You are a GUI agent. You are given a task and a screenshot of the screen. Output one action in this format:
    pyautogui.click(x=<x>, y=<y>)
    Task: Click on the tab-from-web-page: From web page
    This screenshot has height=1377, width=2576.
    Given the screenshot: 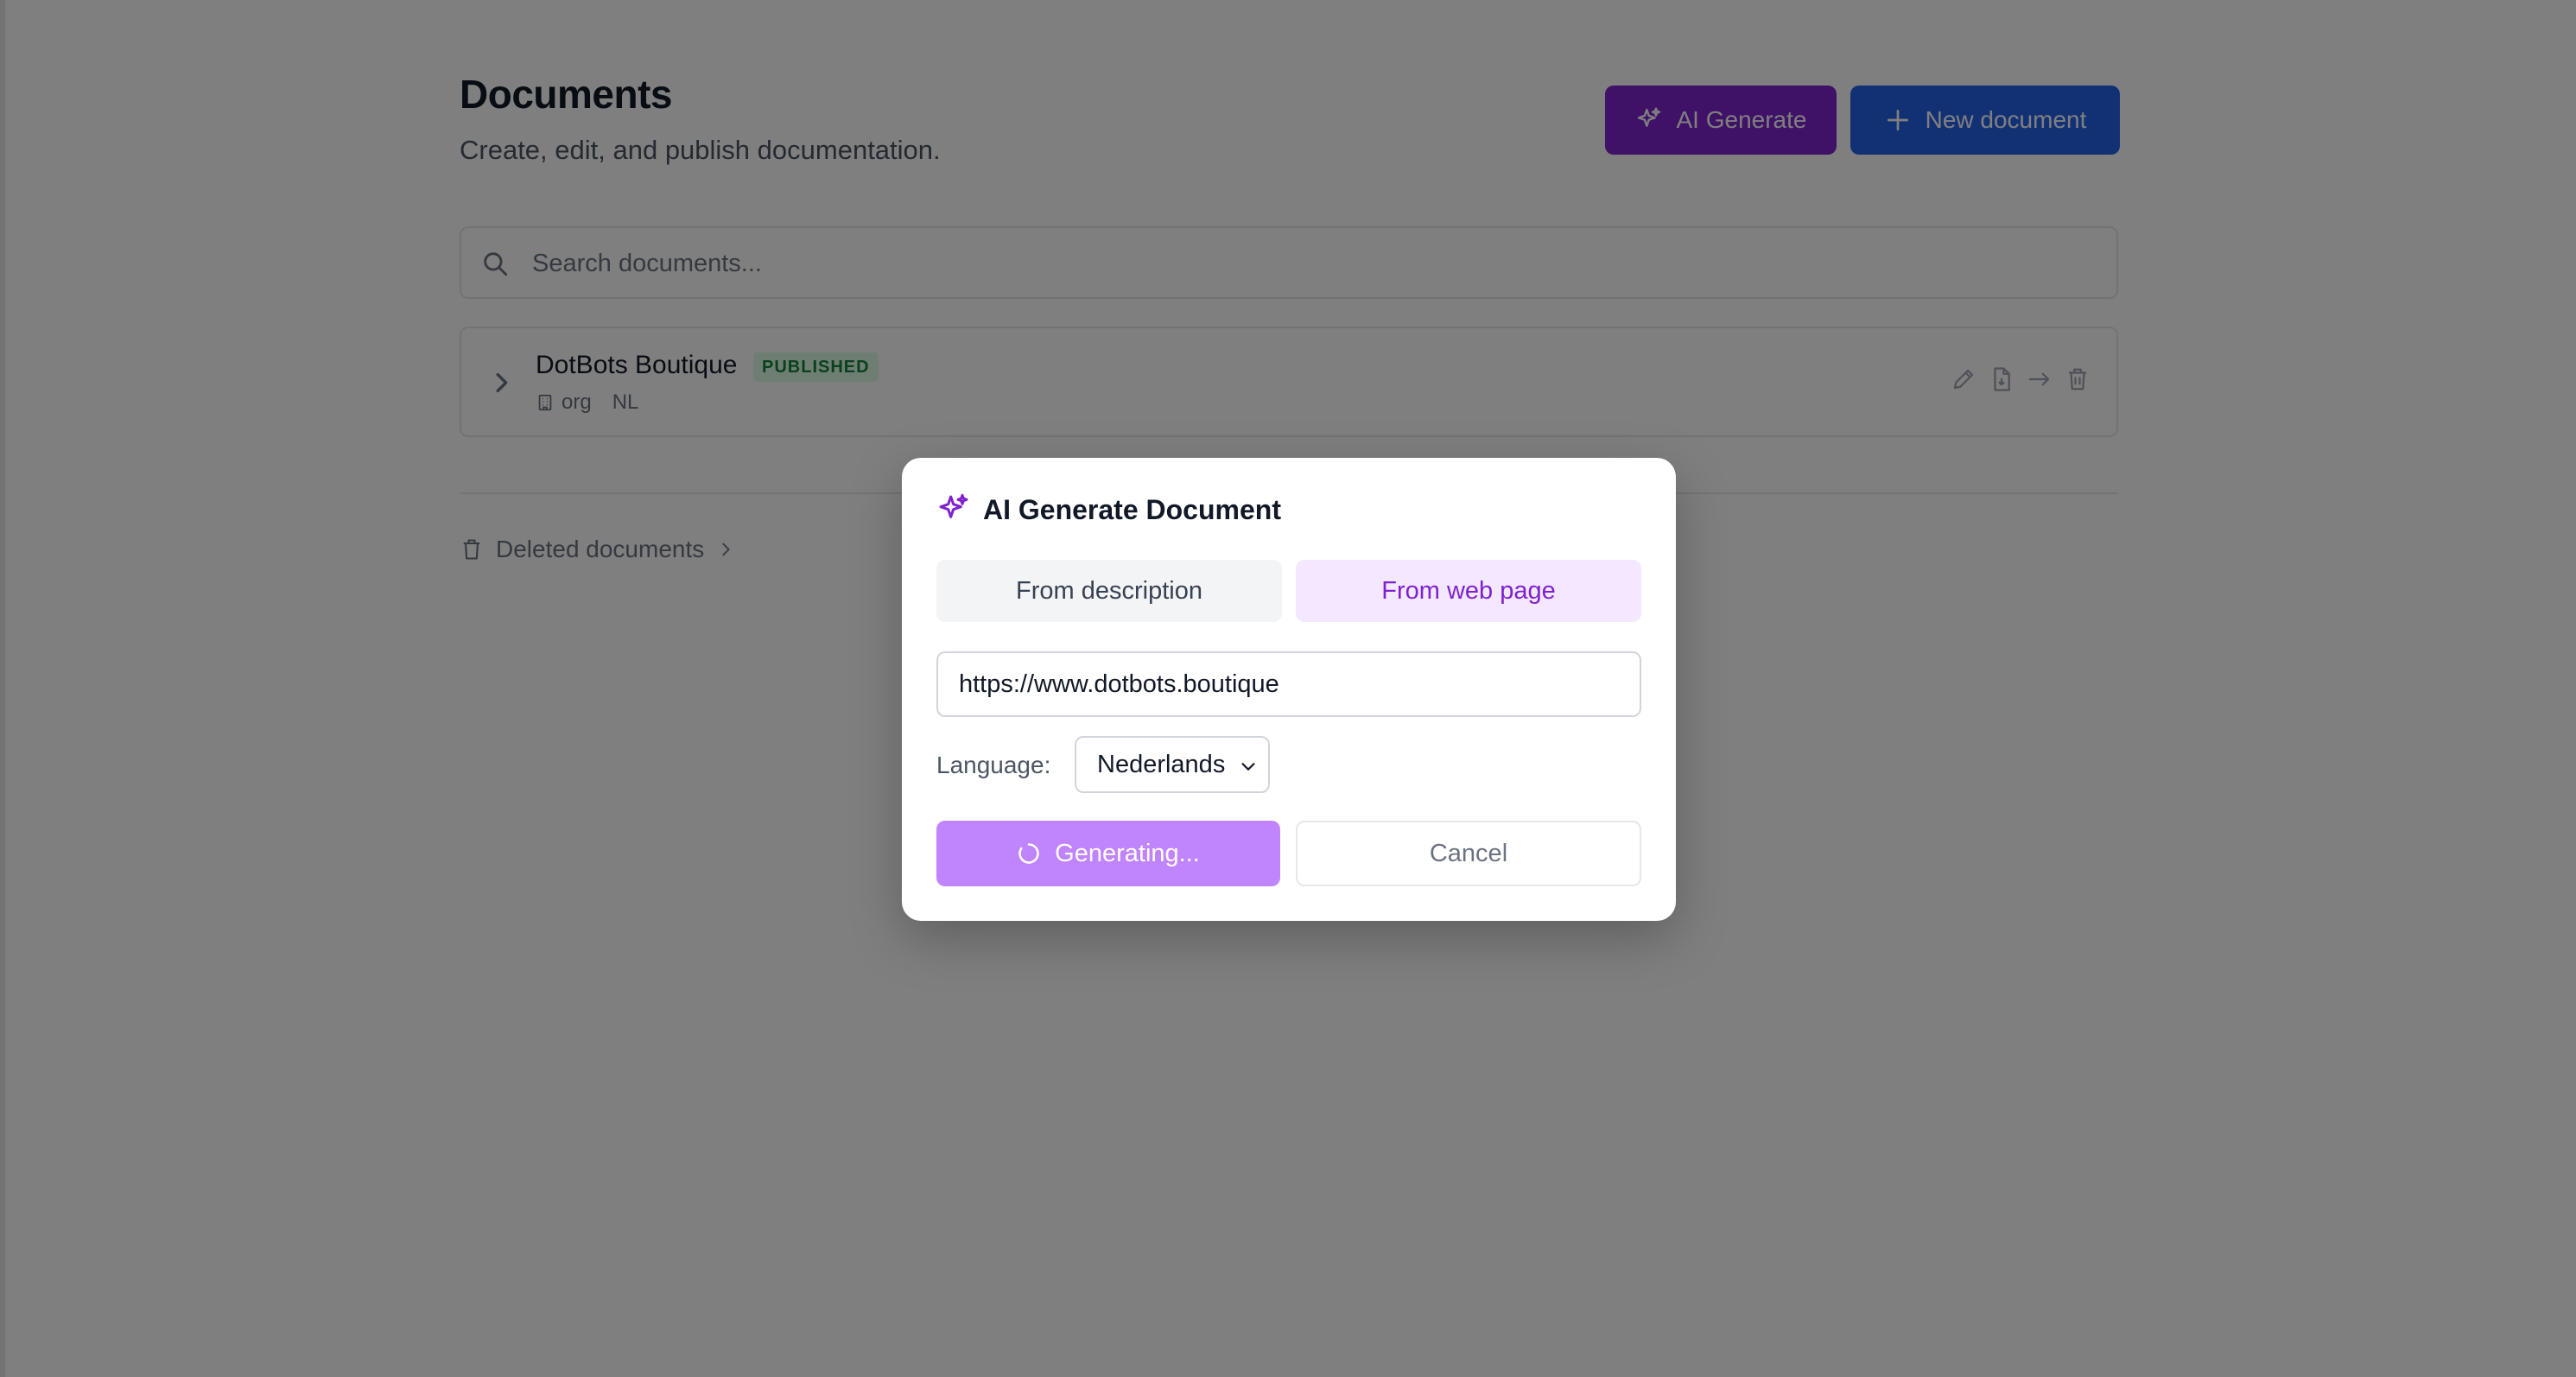 What is the action you would take?
    pyautogui.click(x=1468, y=591)
    